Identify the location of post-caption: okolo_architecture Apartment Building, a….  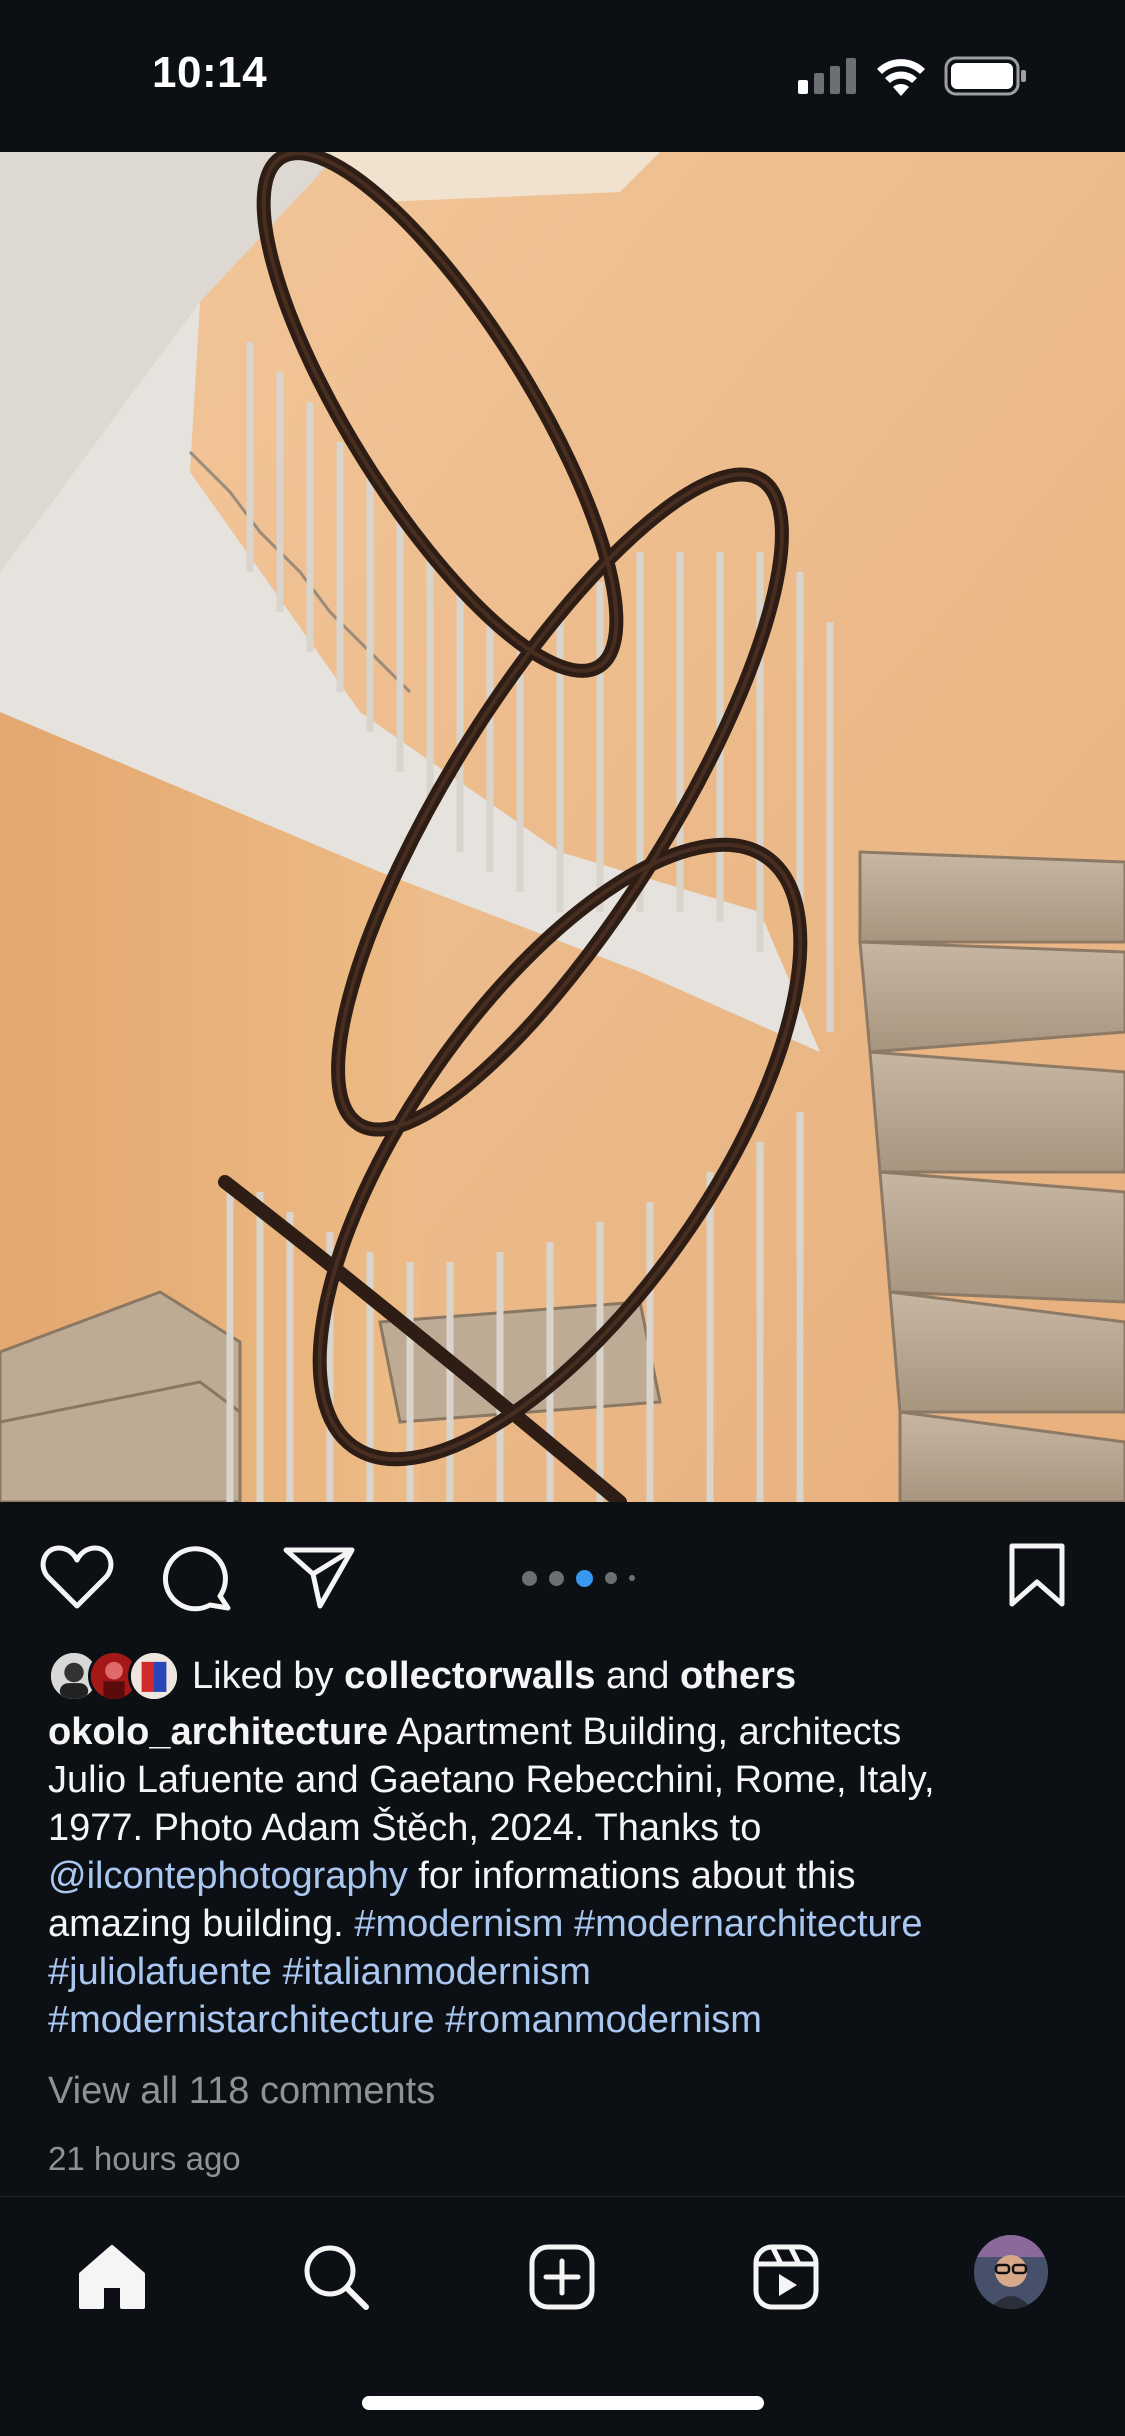
(568, 1876).